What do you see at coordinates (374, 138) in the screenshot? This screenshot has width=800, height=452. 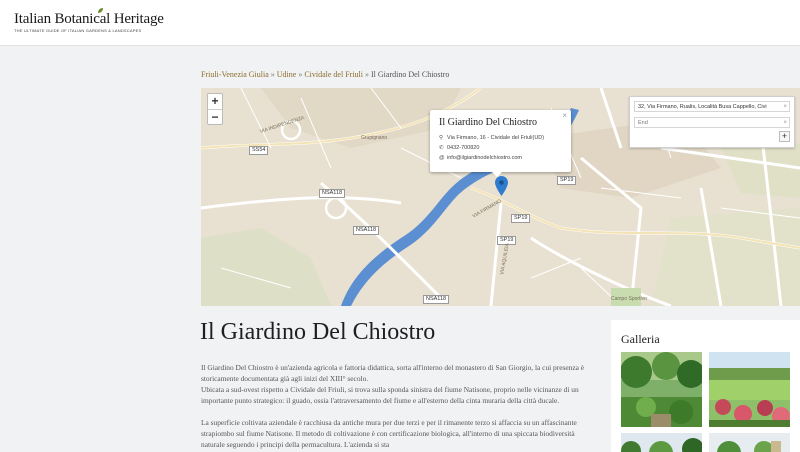 I see `place-label: Grupignano` at bounding box center [374, 138].